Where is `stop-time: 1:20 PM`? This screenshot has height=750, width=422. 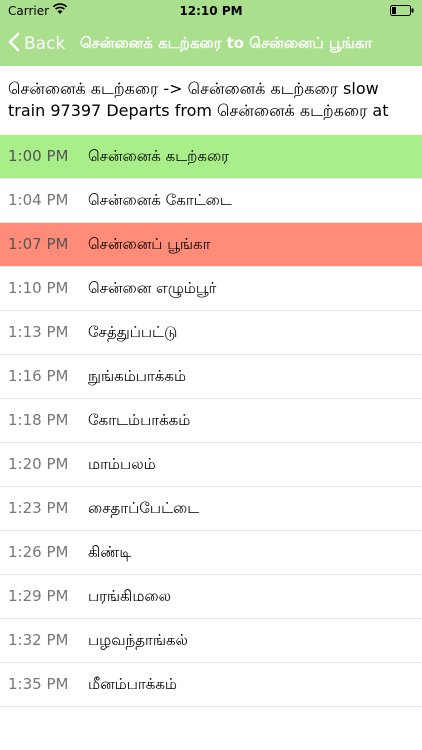
stop-time: 1:20 PM is located at coordinates (38, 464).